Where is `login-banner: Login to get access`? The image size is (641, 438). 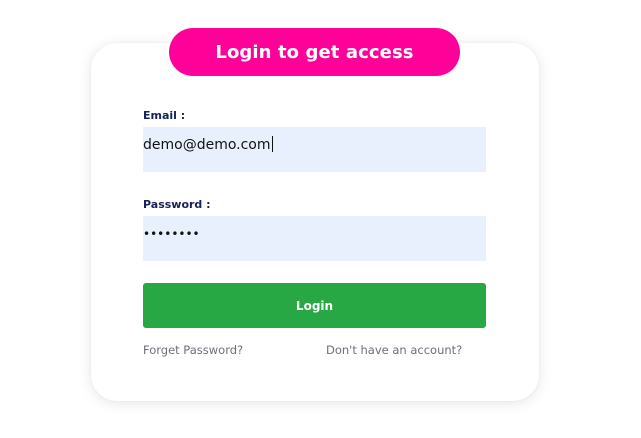 login-banner: Login to get access is located at coordinates (314, 52).